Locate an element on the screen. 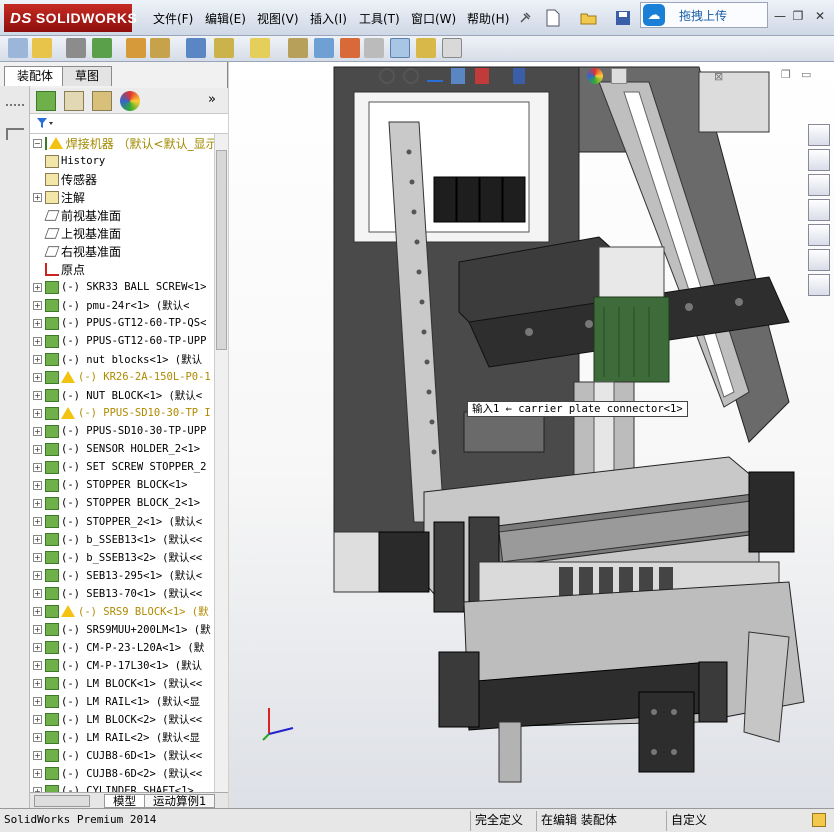 This screenshot has width=834, height=832. view-orientation-icon is located at coordinates (482, 76).